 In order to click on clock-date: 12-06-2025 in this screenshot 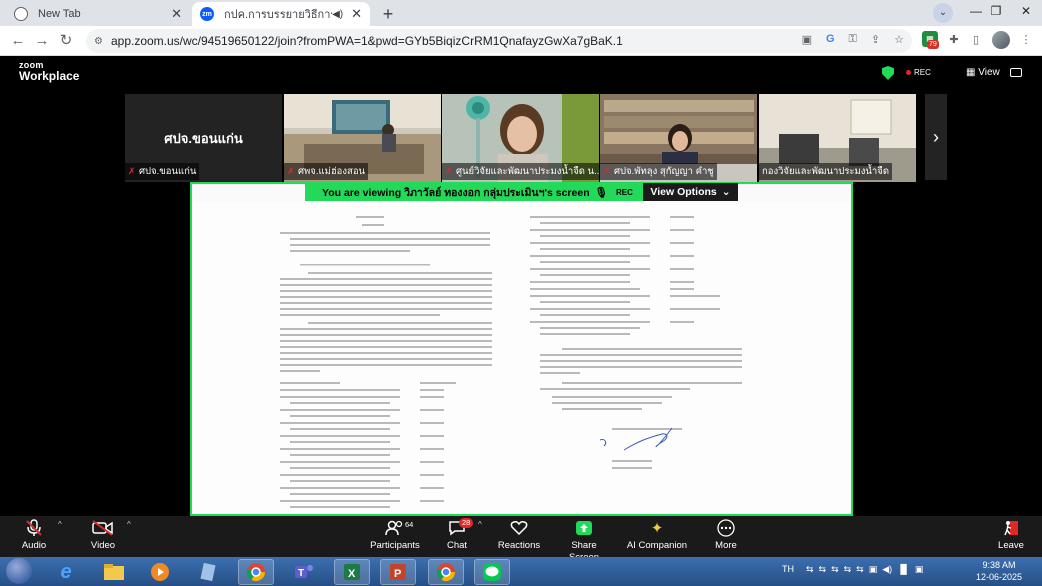, I will do `click(999, 577)`.